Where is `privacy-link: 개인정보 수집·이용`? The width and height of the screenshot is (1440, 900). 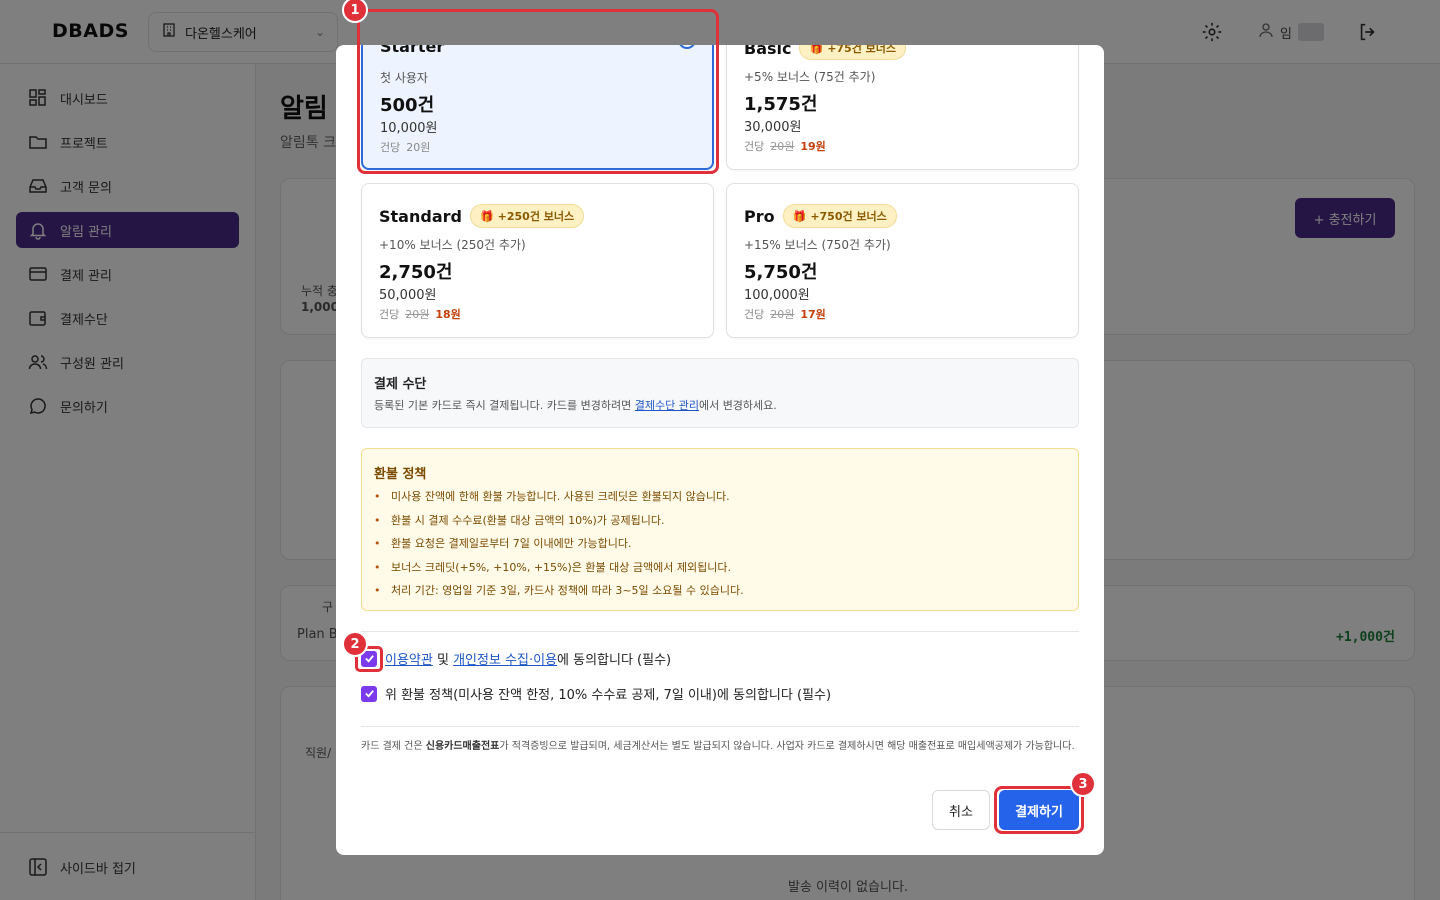
privacy-link: 개인정보 수집·이용 is located at coordinates (505, 660).